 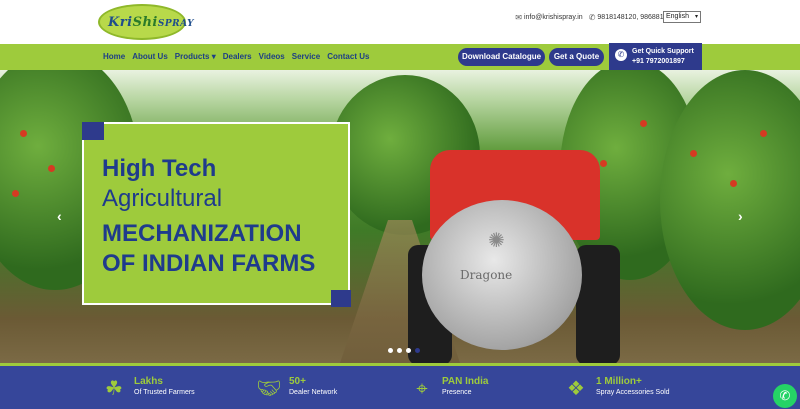 I want to click on support-phone: +91 7972001897, so click(x=658, y=61).